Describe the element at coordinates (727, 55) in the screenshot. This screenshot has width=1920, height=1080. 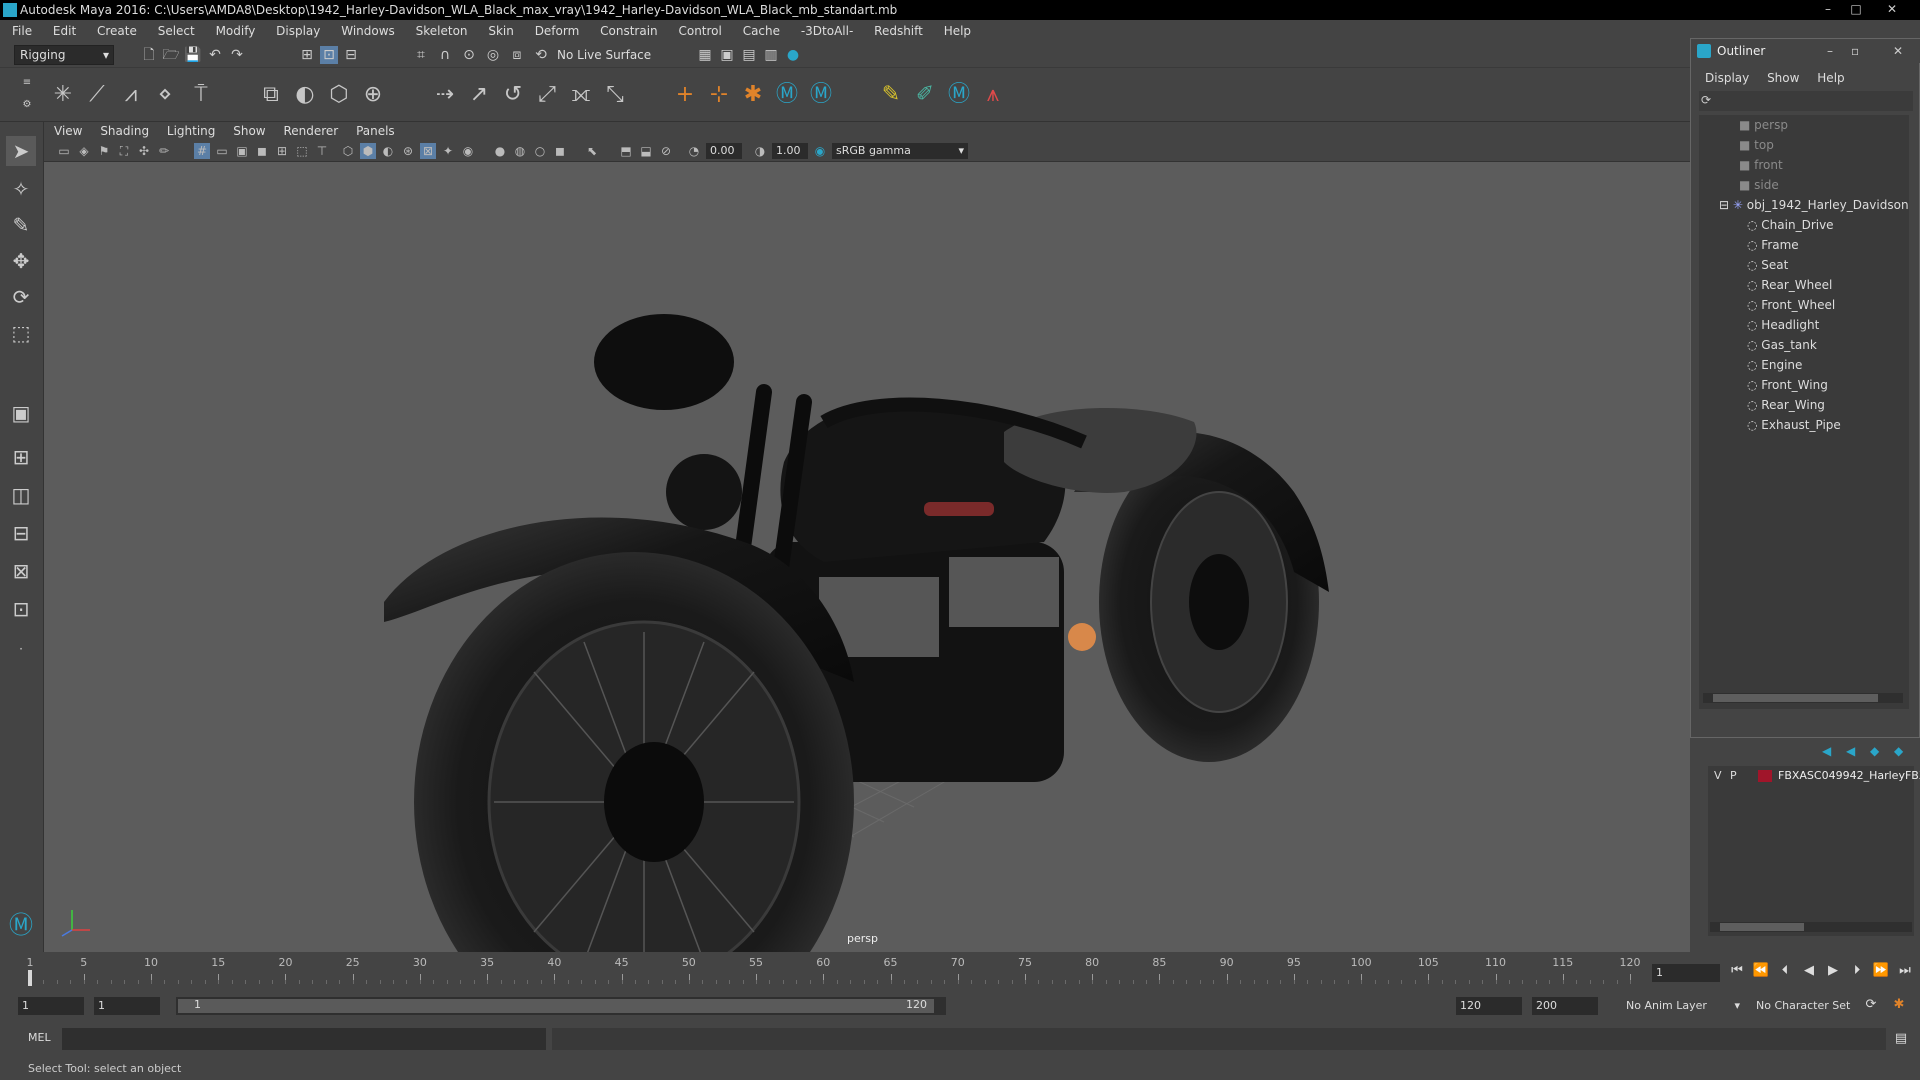
I see `render-frame-icon: ▣` at that location.